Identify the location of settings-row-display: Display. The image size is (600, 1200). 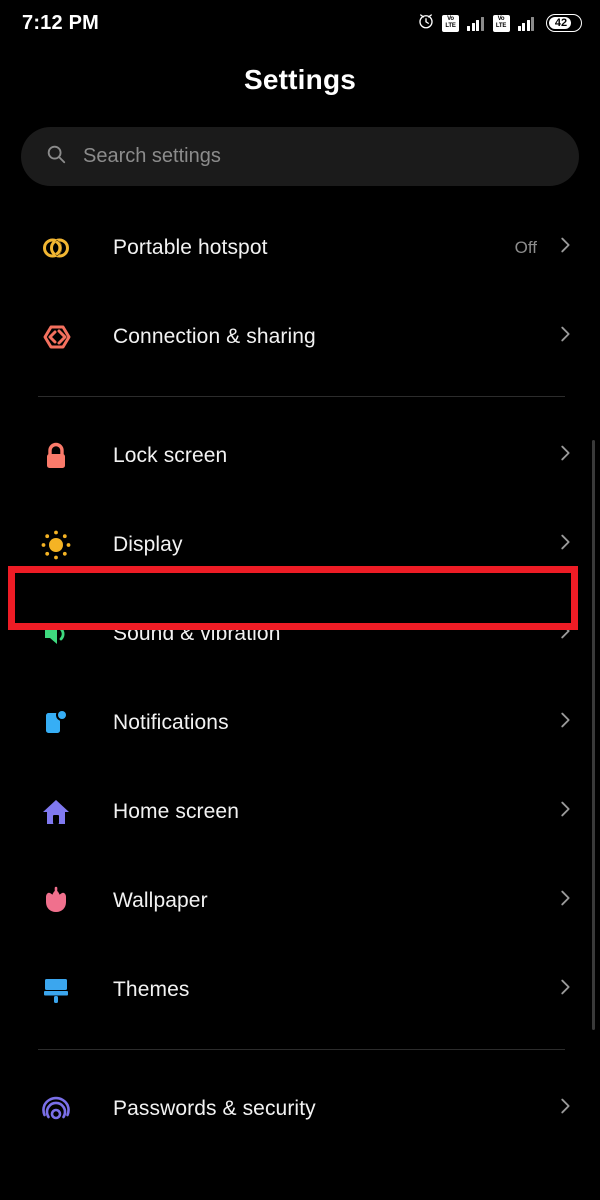
(300, 544).